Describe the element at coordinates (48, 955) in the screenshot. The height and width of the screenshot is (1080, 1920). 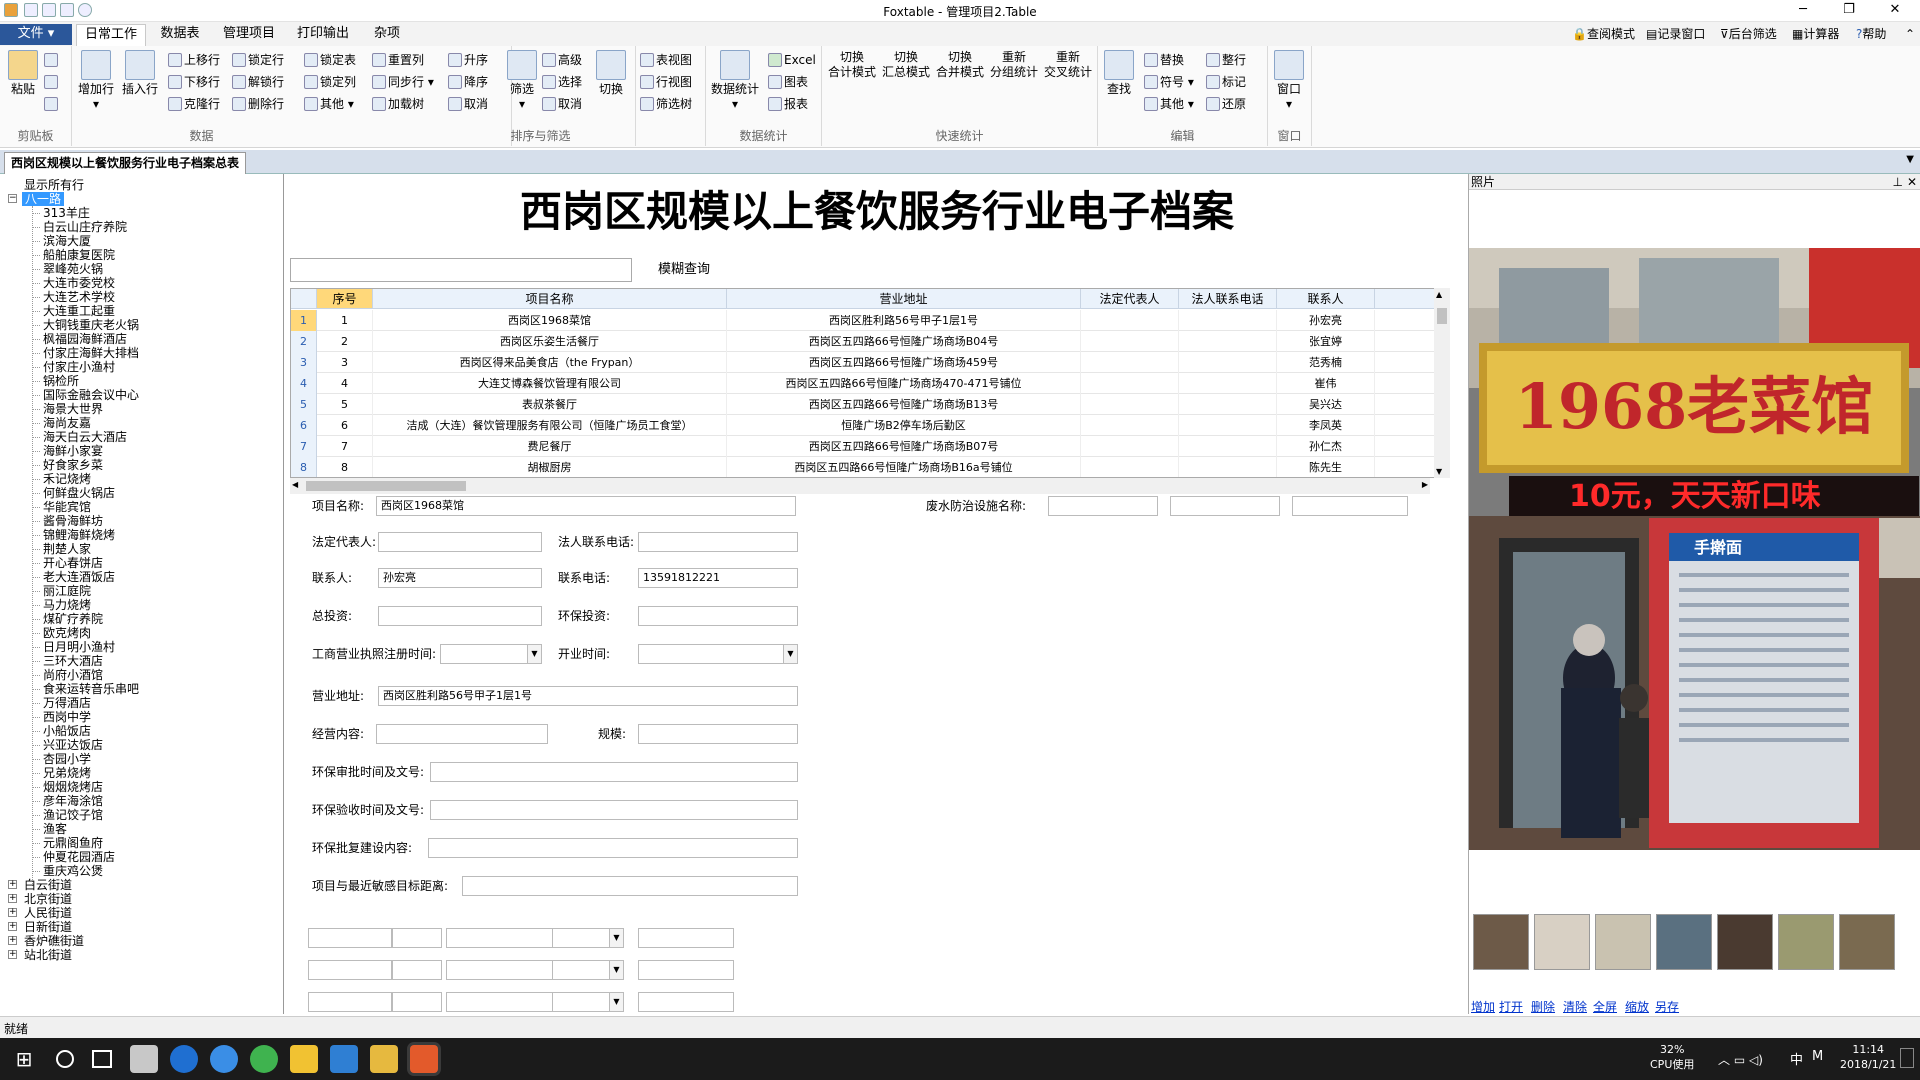
I see `tree-node-street: 站北街道` at that location.